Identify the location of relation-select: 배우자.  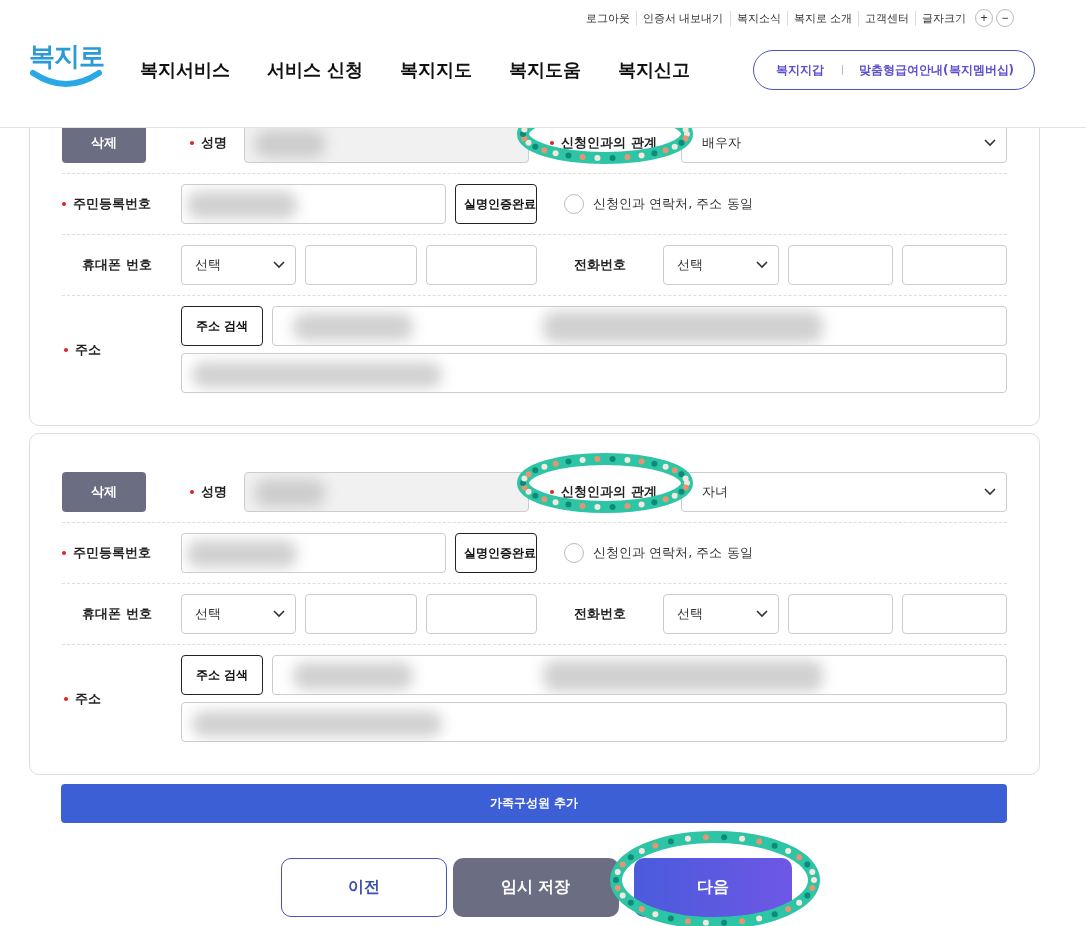
(844, 145).